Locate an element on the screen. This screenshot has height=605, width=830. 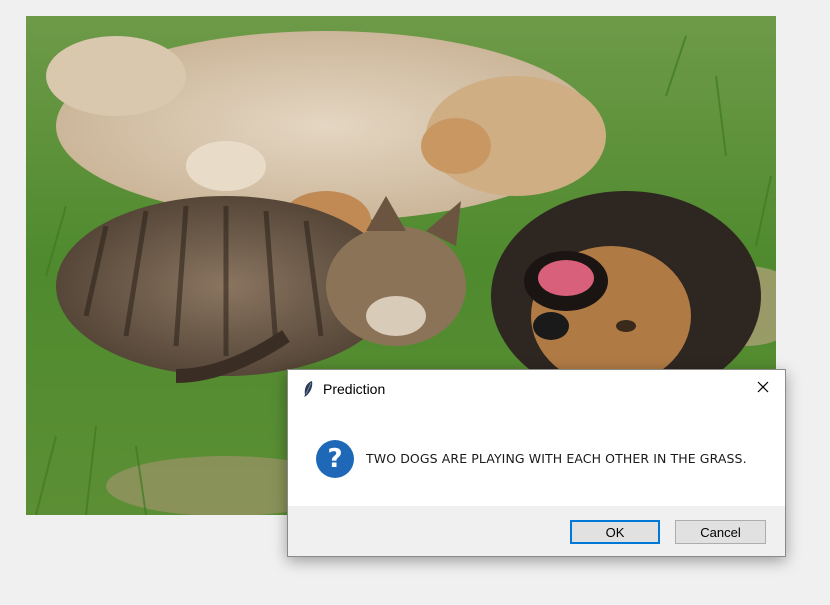
close-button is located at coordinates (763, 389).